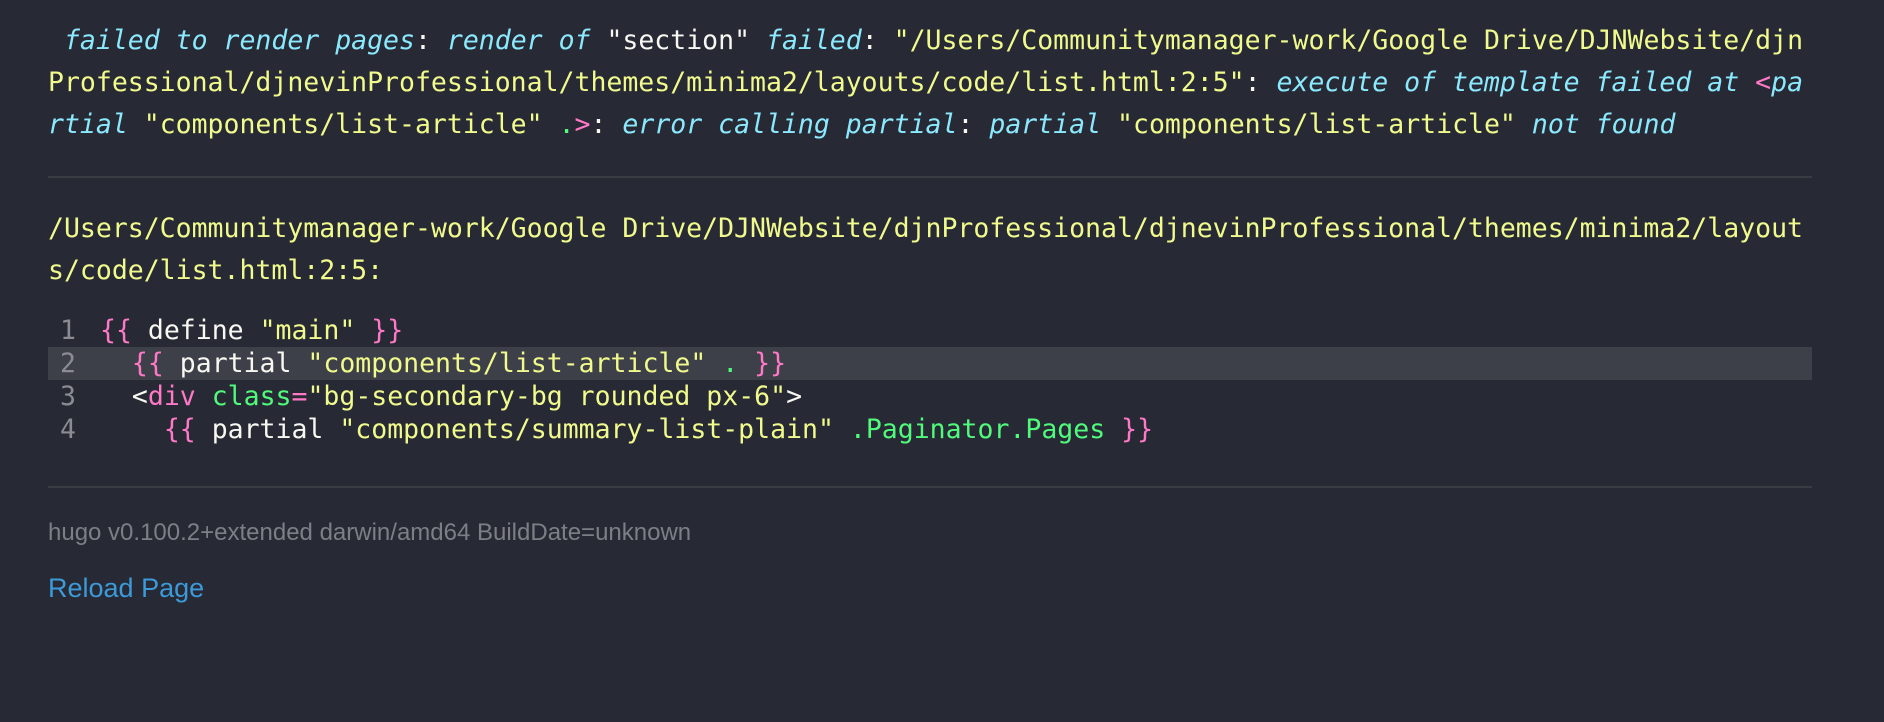 Image resolution: width=1884 pixels, height=722 pixels. Describe the element at coordinates (813, 40) in the screenshot. I see `error-segment: failed` at that location.